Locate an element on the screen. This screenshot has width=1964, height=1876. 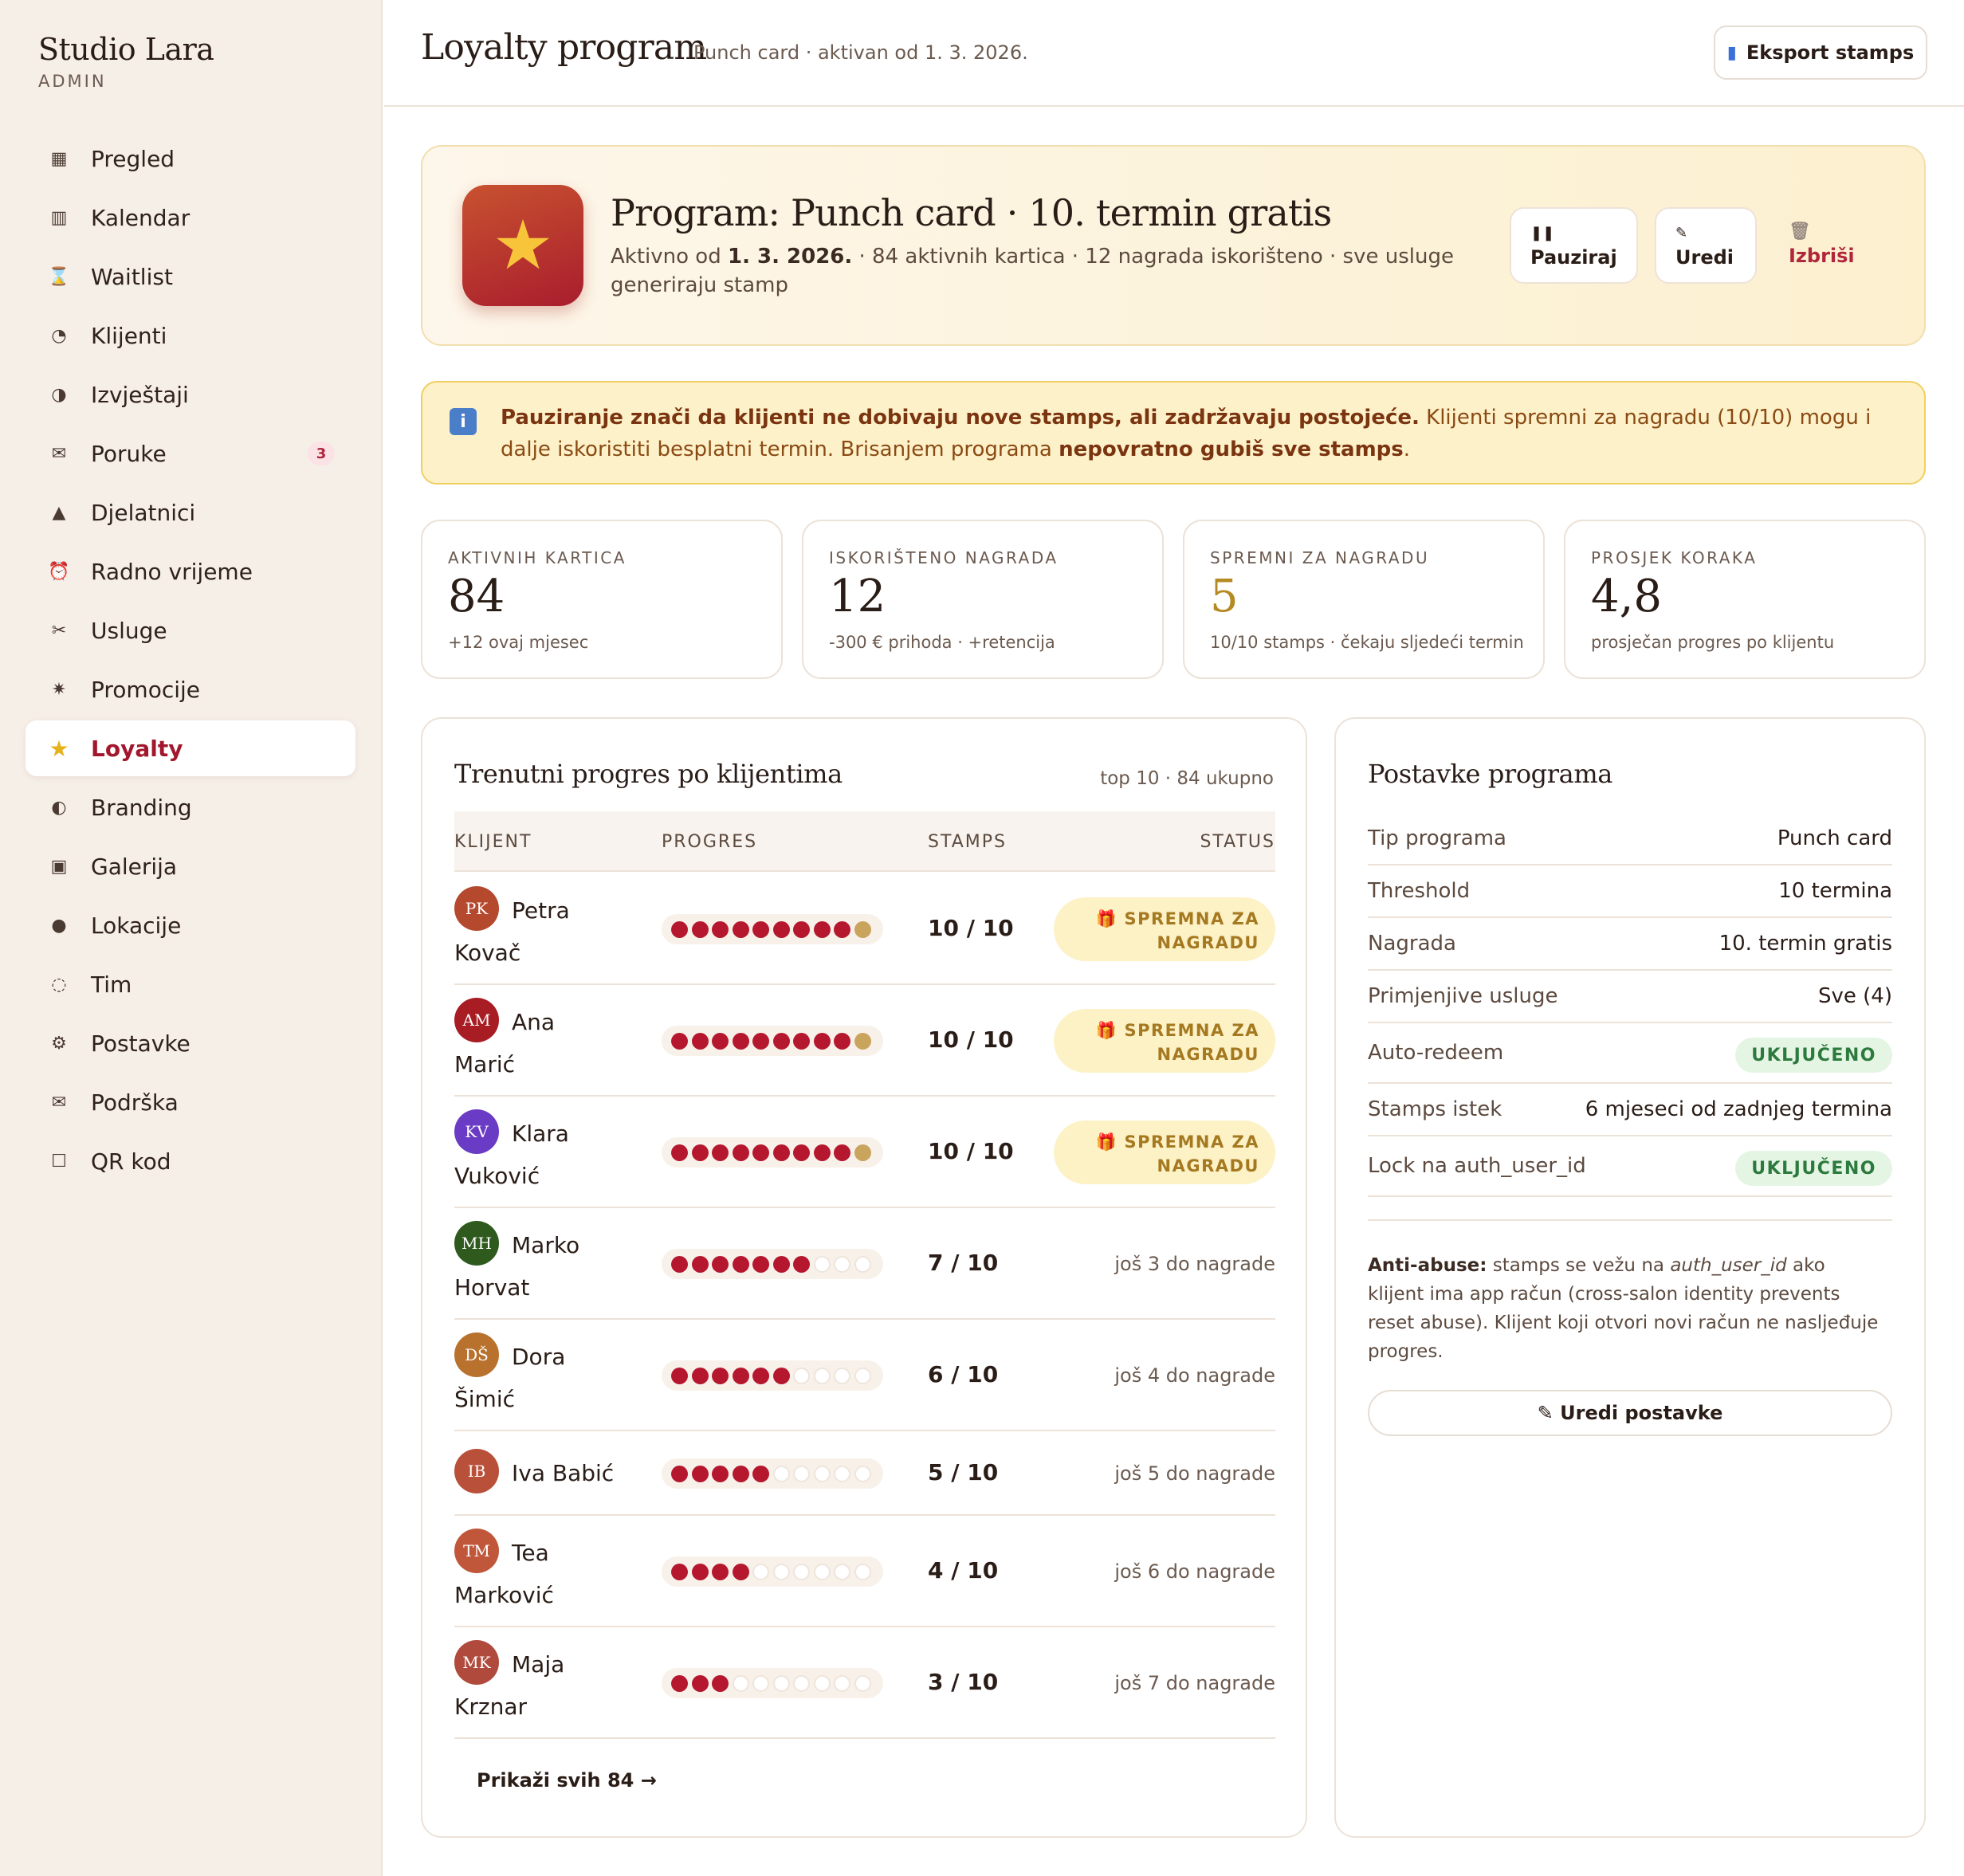
ready-line-1: SPREMNA ZA is located at coordinates (1191, 1142).